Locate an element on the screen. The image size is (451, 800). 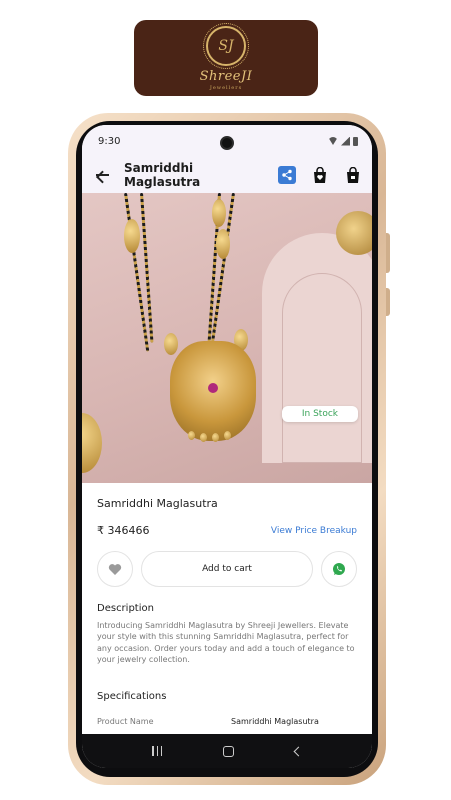
heart-icon is located at coordinates (115, 569).